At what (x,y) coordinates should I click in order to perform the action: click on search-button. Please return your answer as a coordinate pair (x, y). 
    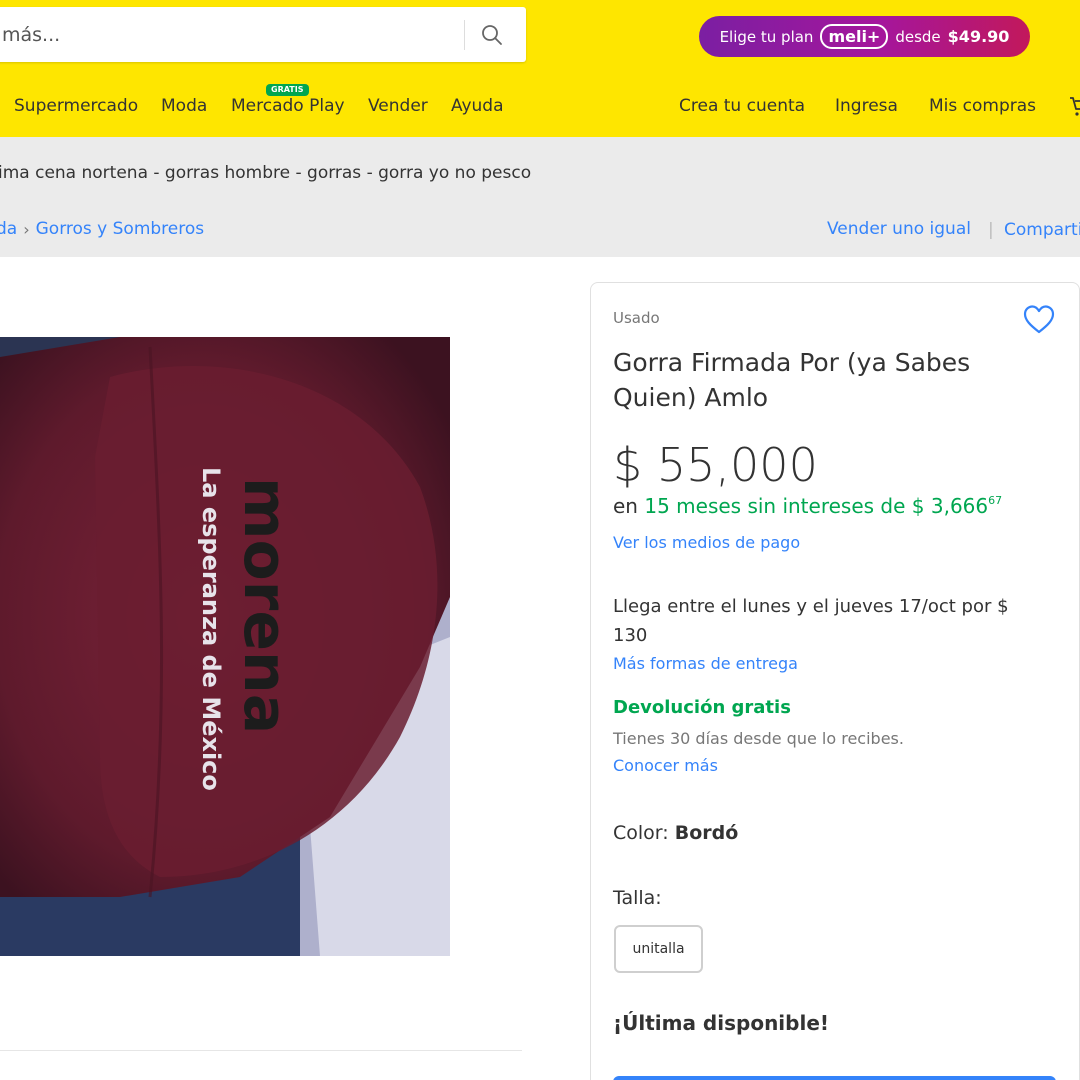
    Looking at the image, I should click on (492, 35).